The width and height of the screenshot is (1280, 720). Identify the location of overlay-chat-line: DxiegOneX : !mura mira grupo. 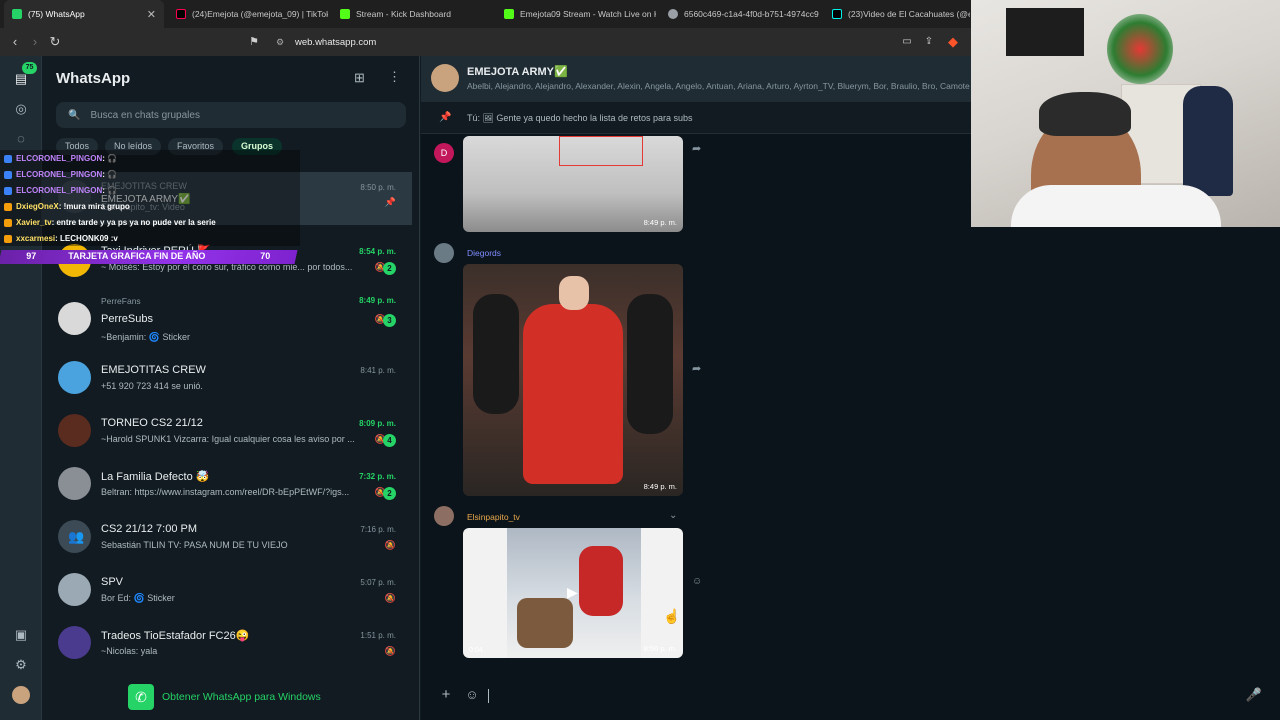
(67, 206).